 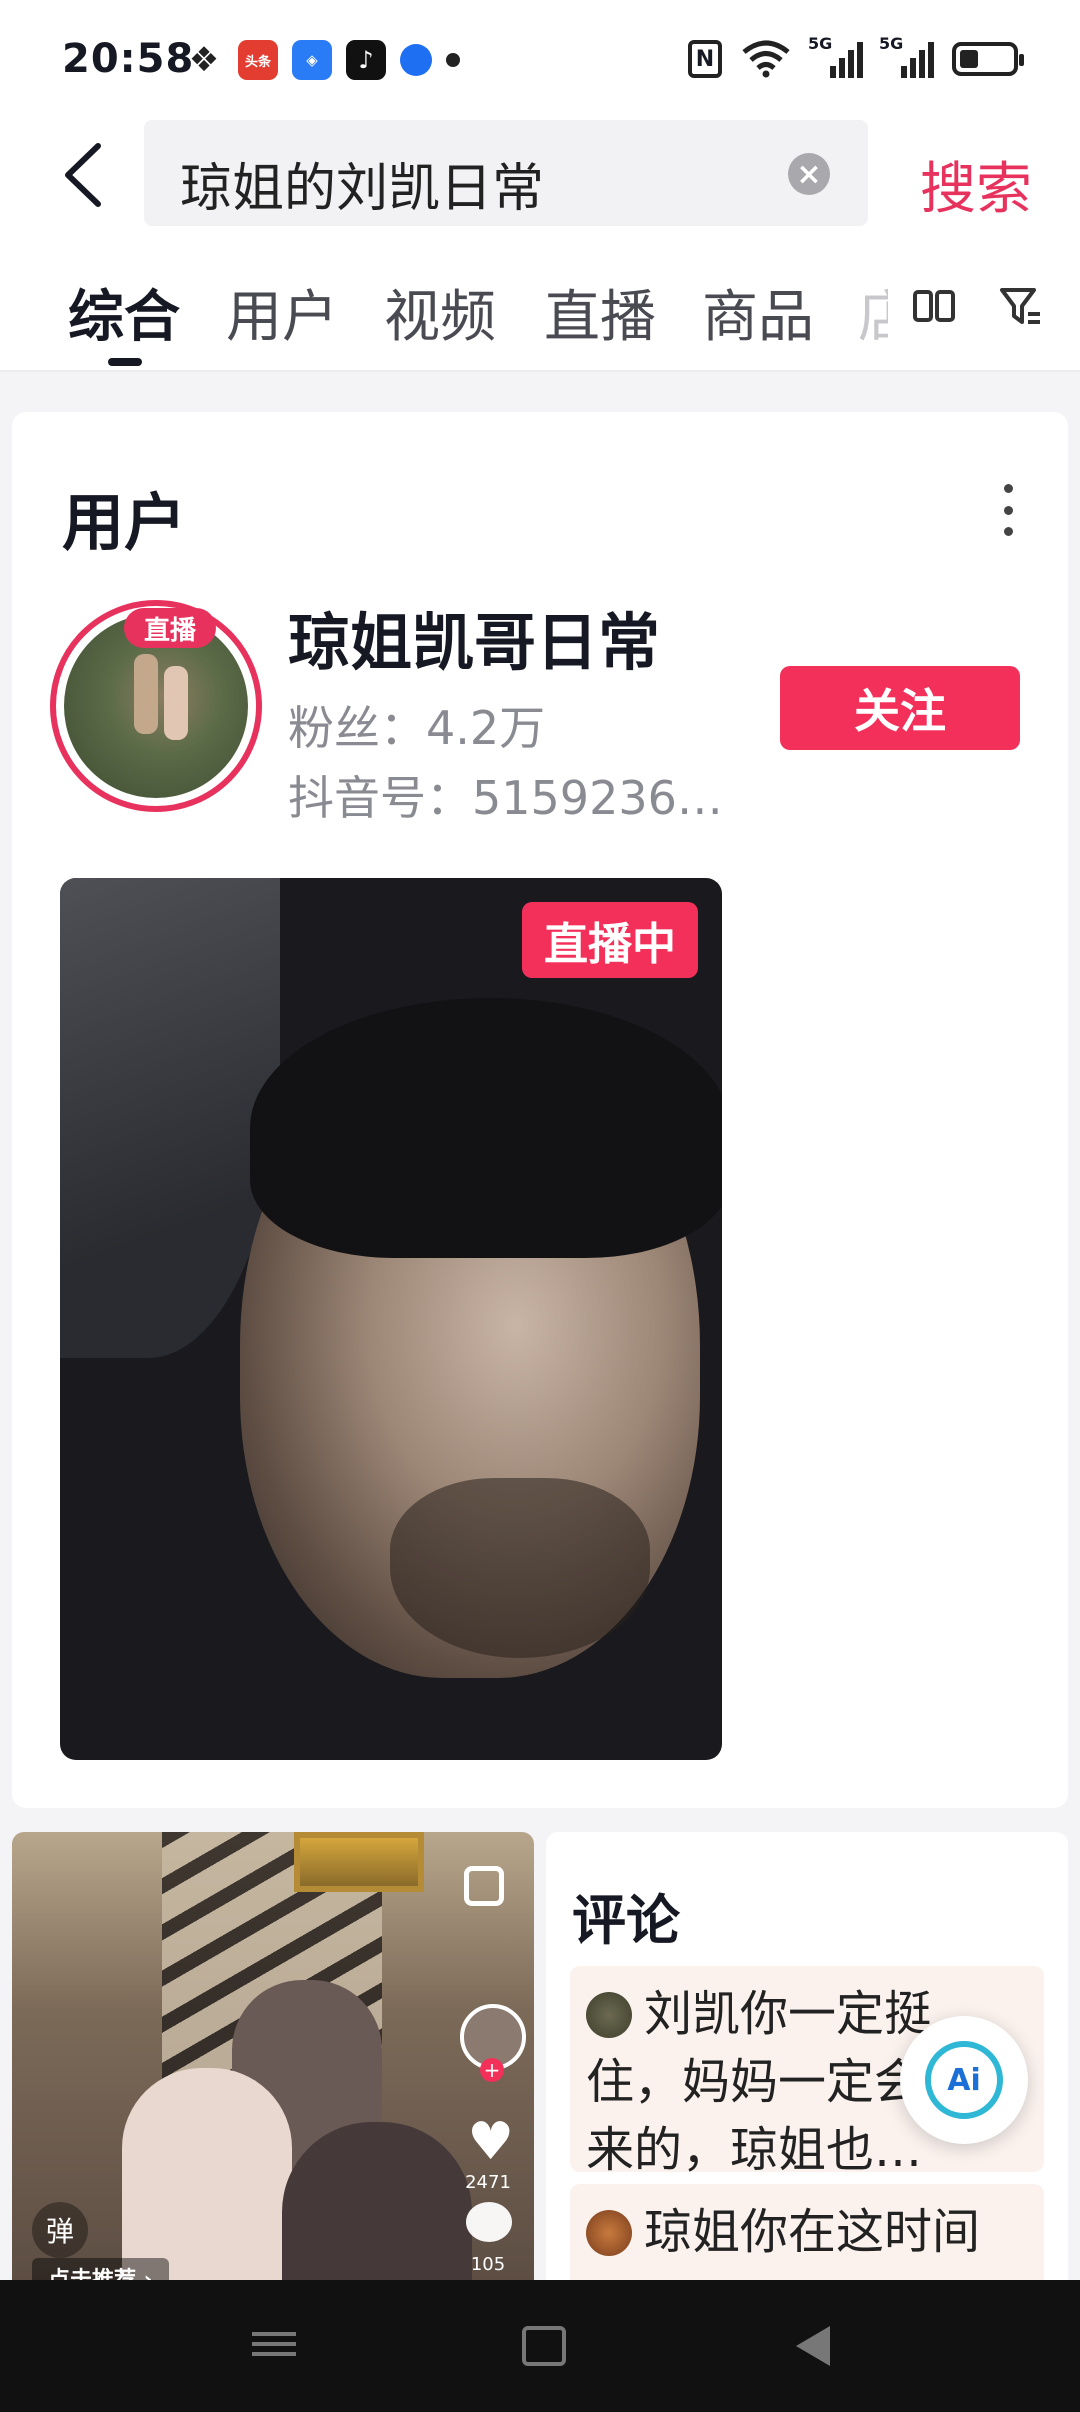 What do you see at coordinates (808, 2346) in the screenshot?
I see `back-nav-icon` at bounding box center [808, 2346].